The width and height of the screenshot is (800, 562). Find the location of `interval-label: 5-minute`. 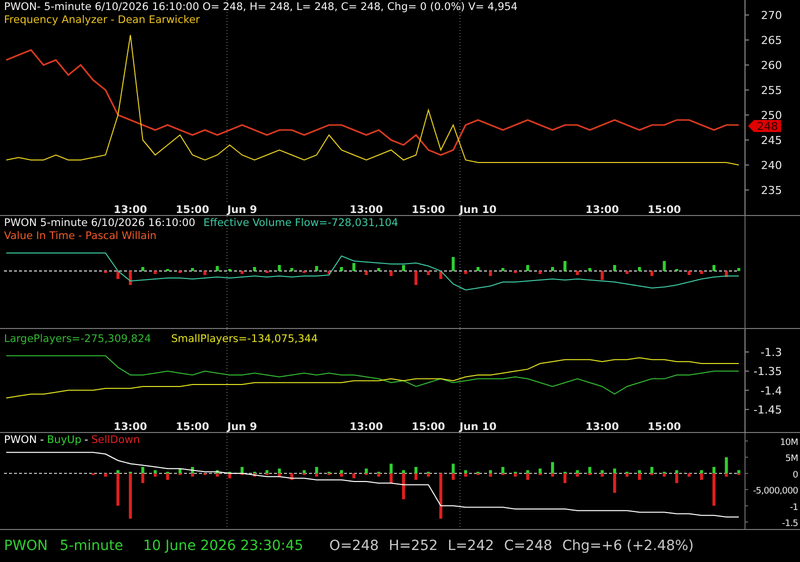

interval-label: 5-minute is located at coordinates (92, 546).